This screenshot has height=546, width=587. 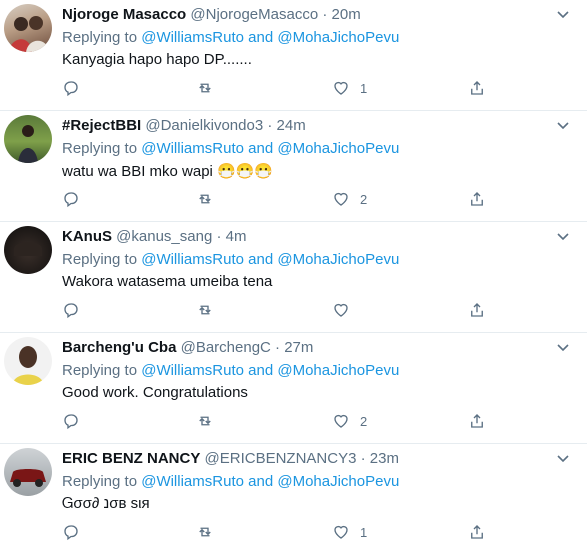 I want to click on timestamp: 23m, so click(x=384, y=458).